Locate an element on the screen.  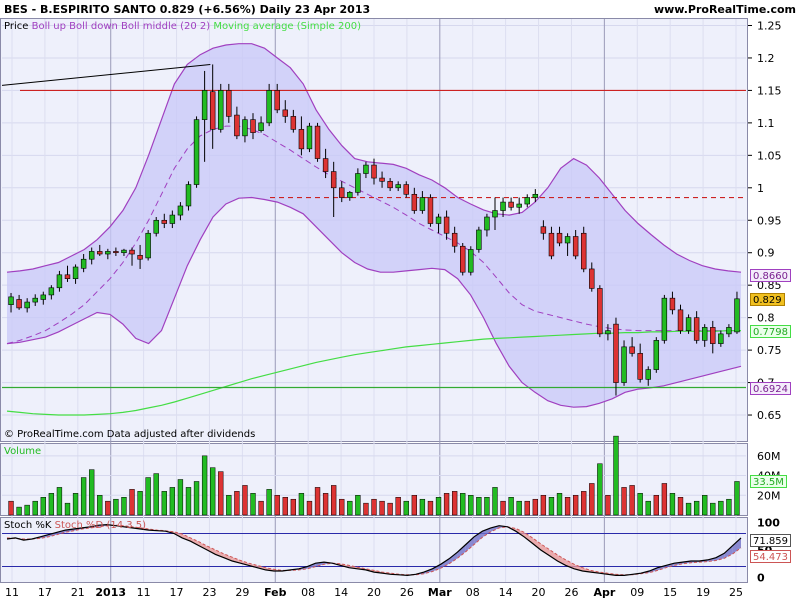
time-tick-label: 14 is located at coordinates (506, 592).